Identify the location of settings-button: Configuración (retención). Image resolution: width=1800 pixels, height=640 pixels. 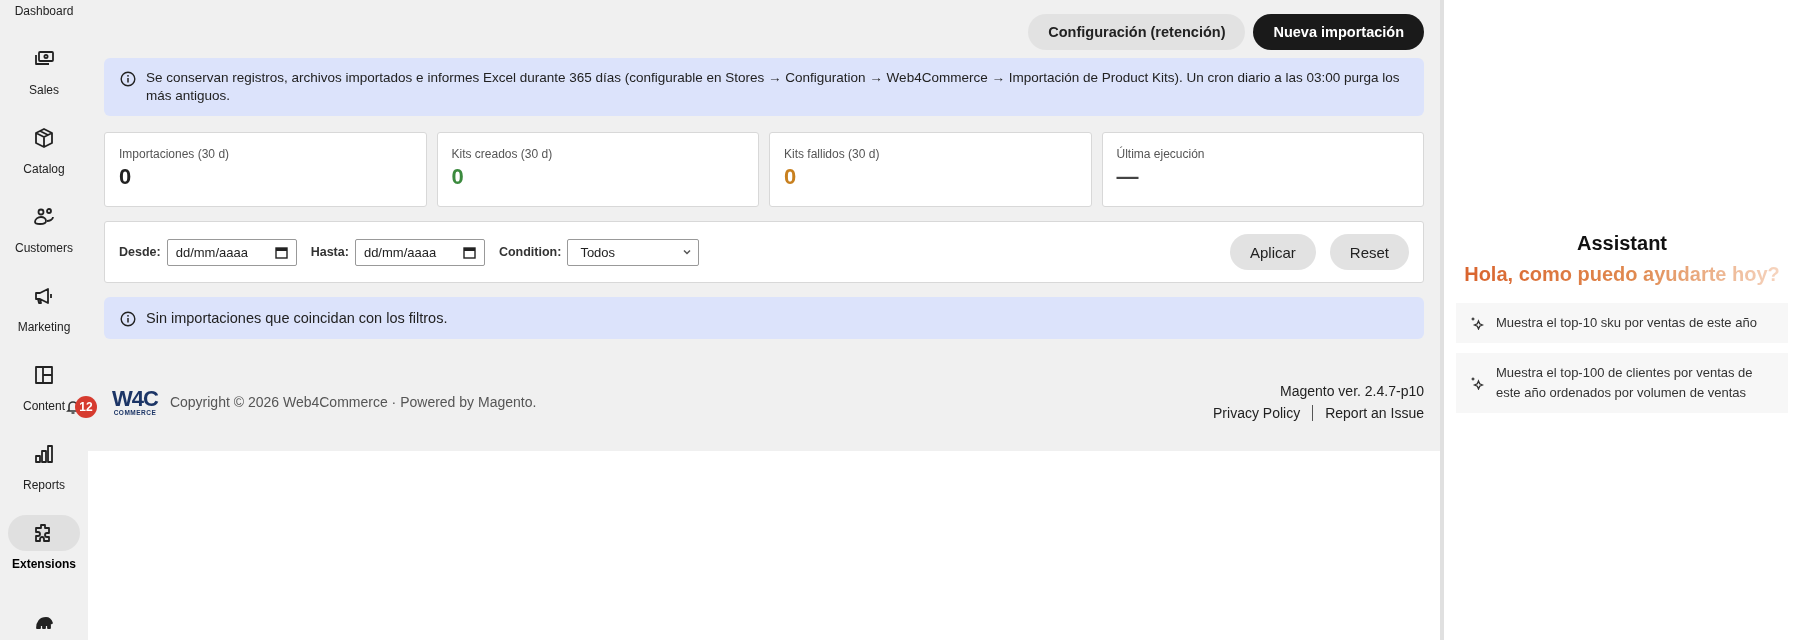
(1137, 32).